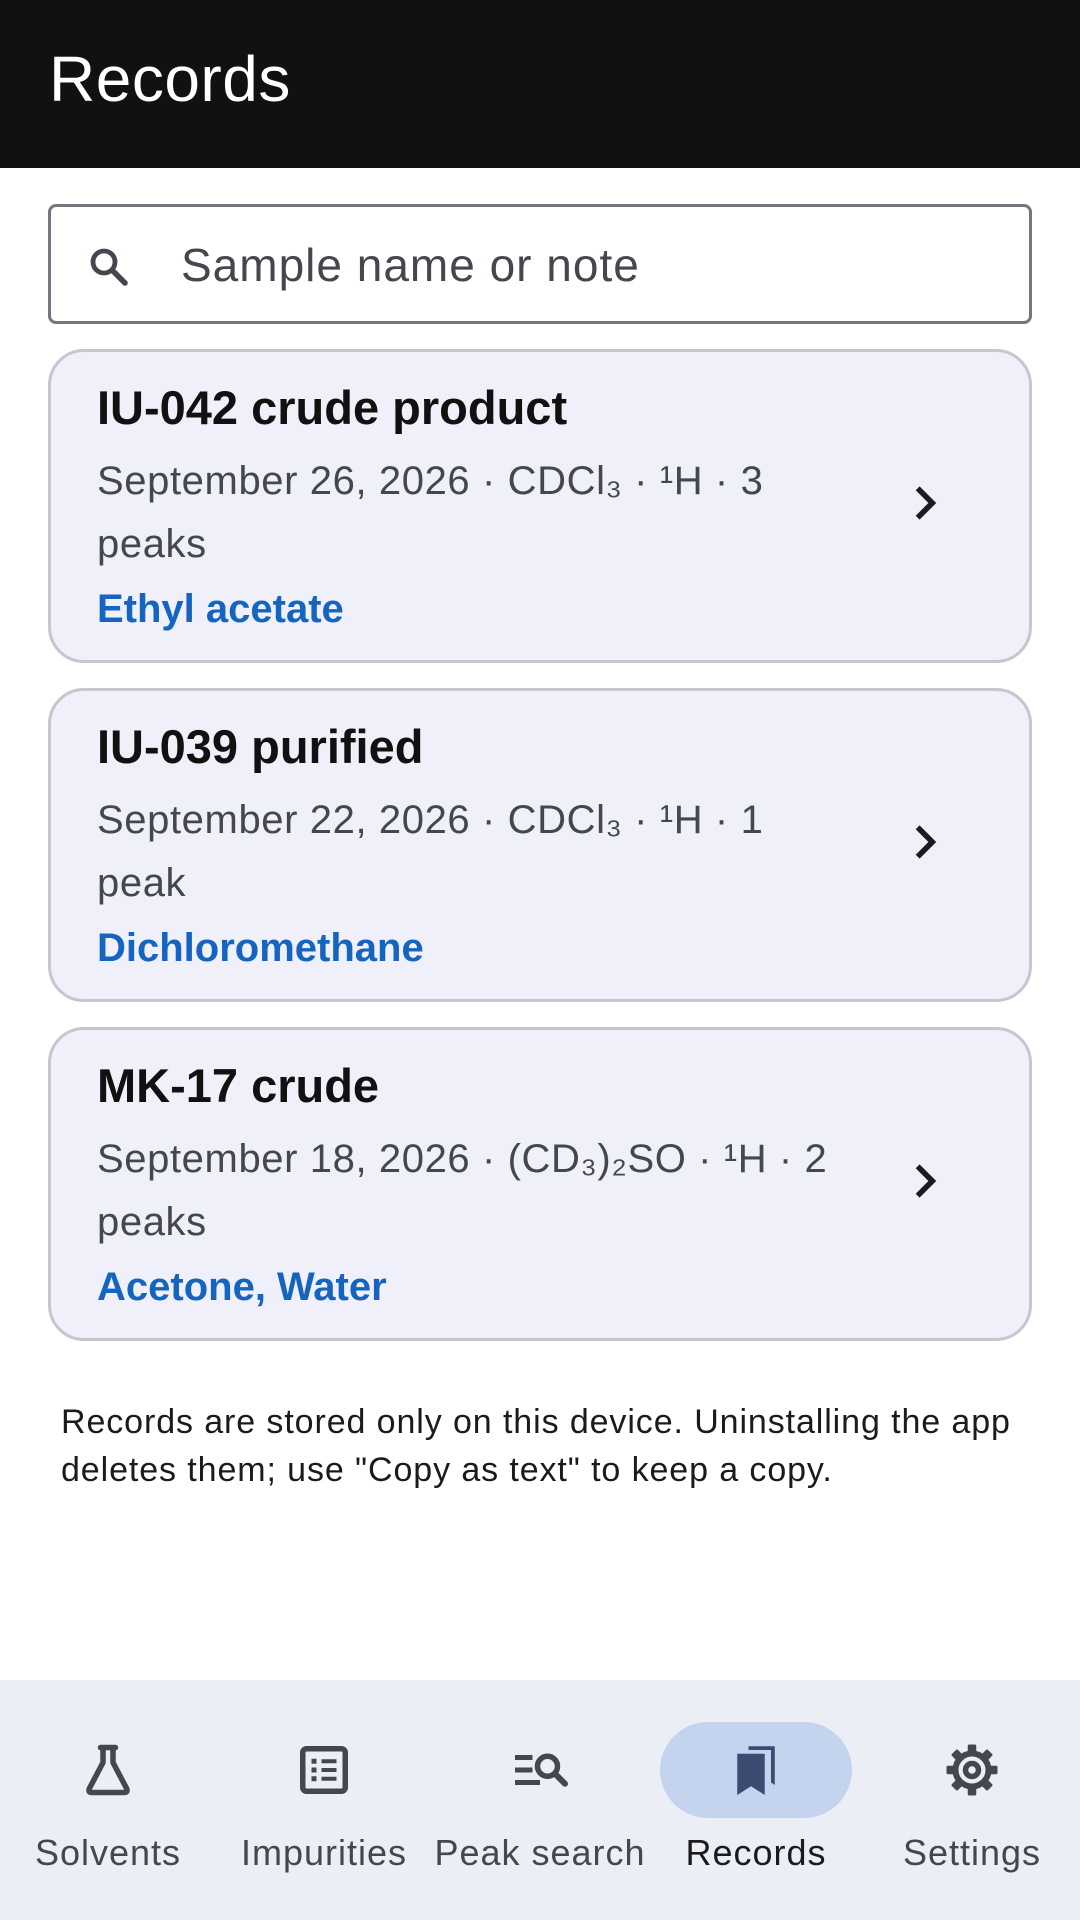  What do you see at coordinates (430, 851) in the screenshot?
I see `record-meta: September 22, 2026 · CDCl₃ · ¹H · 1 peak` at bounding box center [430, 851].